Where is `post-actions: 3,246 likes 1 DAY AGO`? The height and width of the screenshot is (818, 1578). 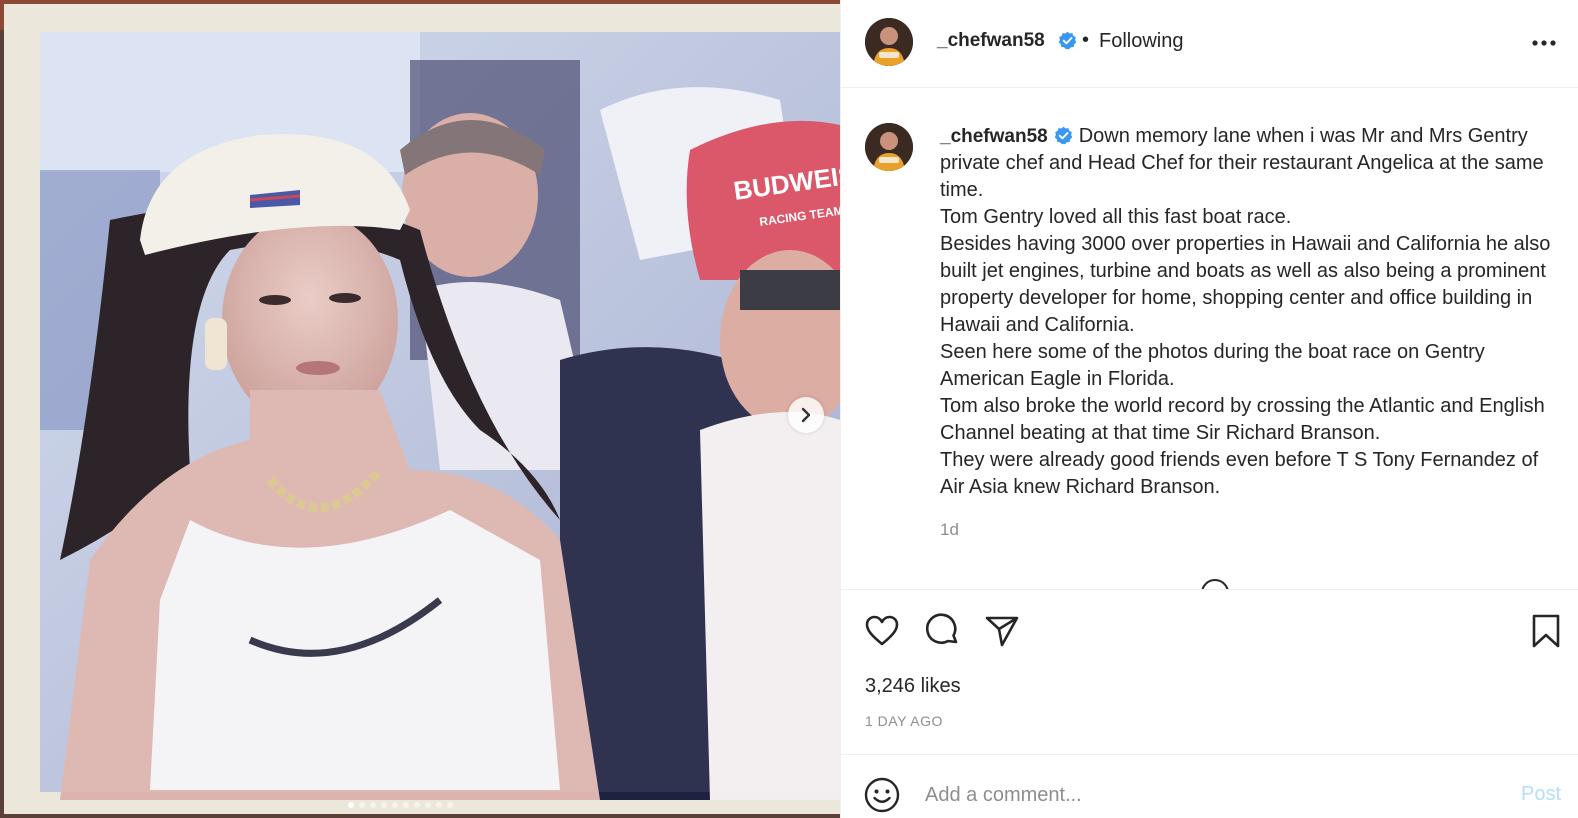
post-actions: 3,246 likes 1 DAY AGO is located at coordinates (1209, 672).